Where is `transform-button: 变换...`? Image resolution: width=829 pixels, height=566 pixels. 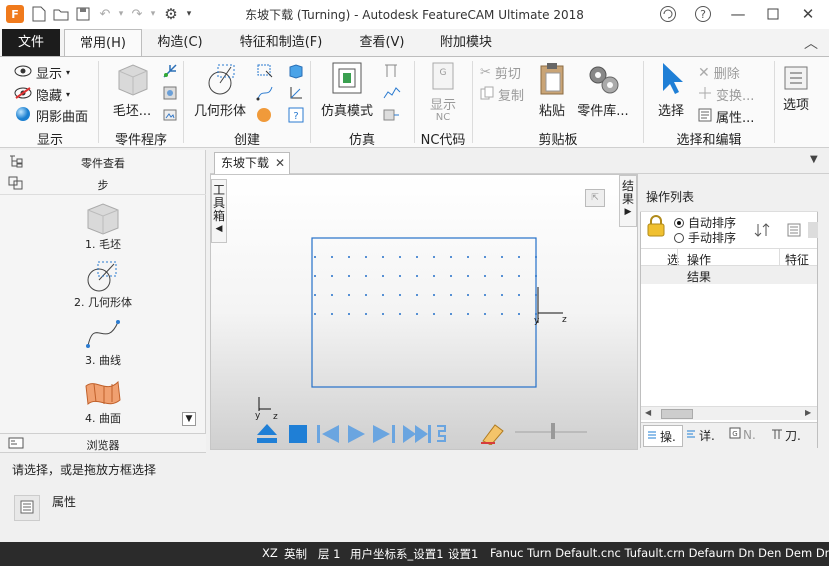
transform-button: 变换... is located at coordinates (726, 94).